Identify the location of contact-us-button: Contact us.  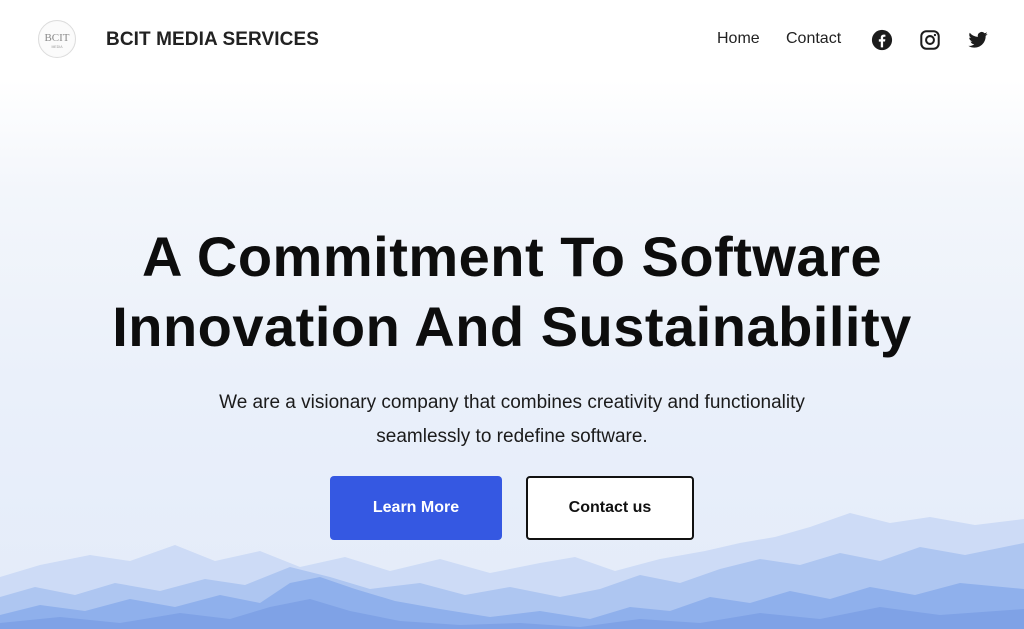
(610, 508).